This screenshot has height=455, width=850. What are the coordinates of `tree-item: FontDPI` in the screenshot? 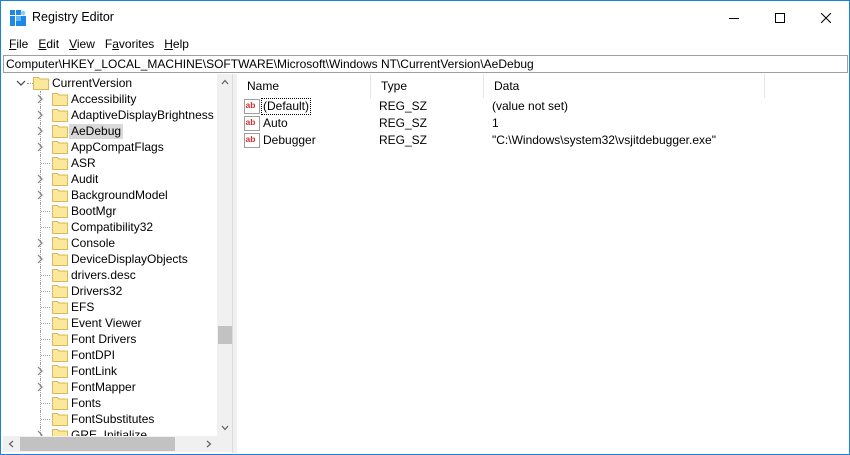 It's located at (110, 355).